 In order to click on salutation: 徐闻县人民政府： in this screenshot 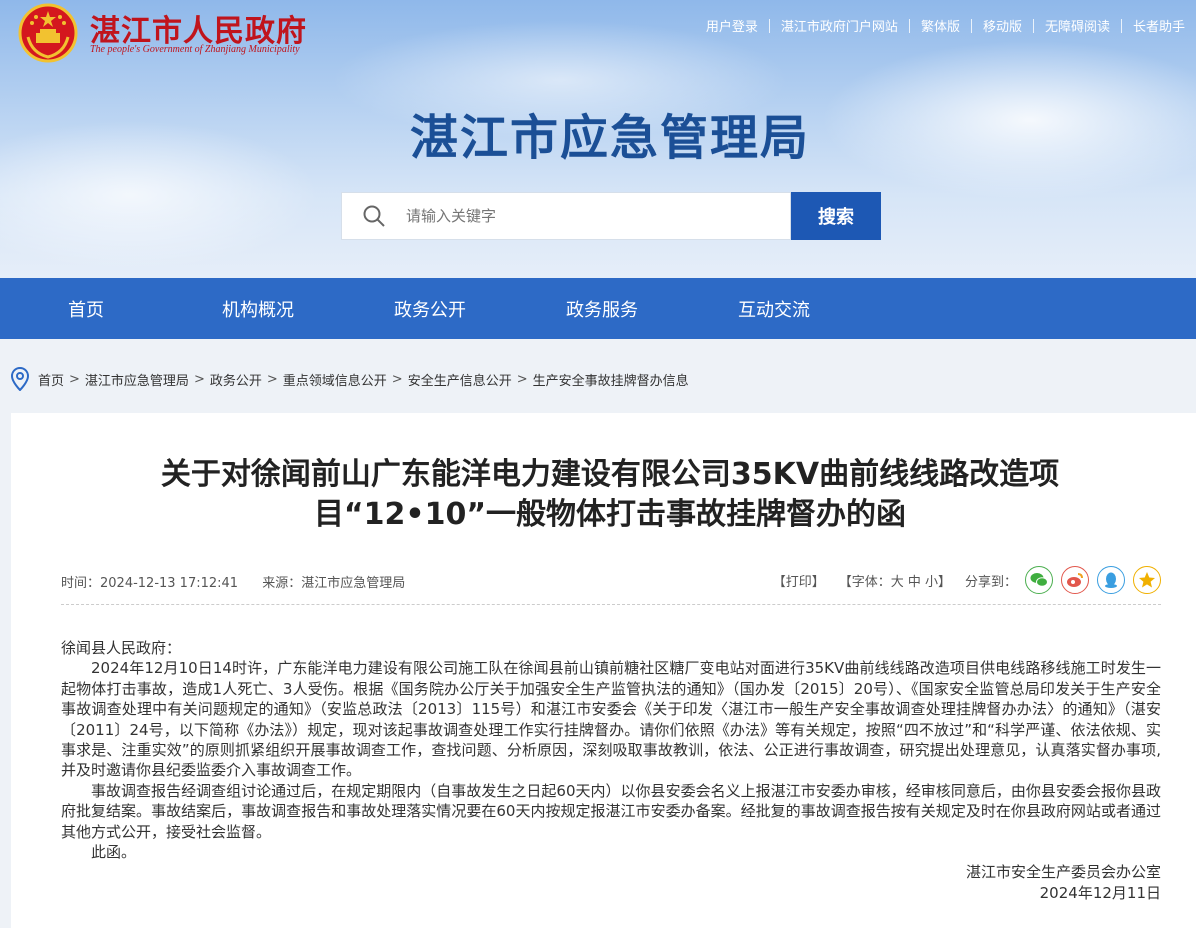, I will do `click(121, 648)`.